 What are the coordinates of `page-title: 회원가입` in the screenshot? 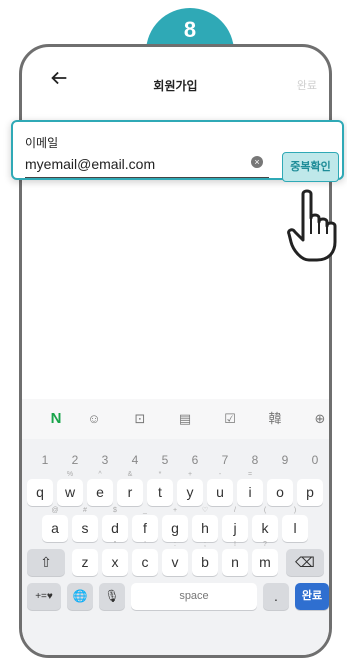 It's located at (175, 86).